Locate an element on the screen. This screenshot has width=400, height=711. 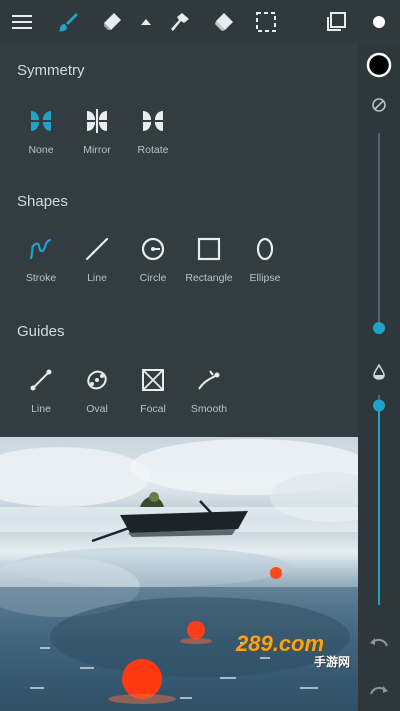
size-slider is located at coordinates (379, 236).